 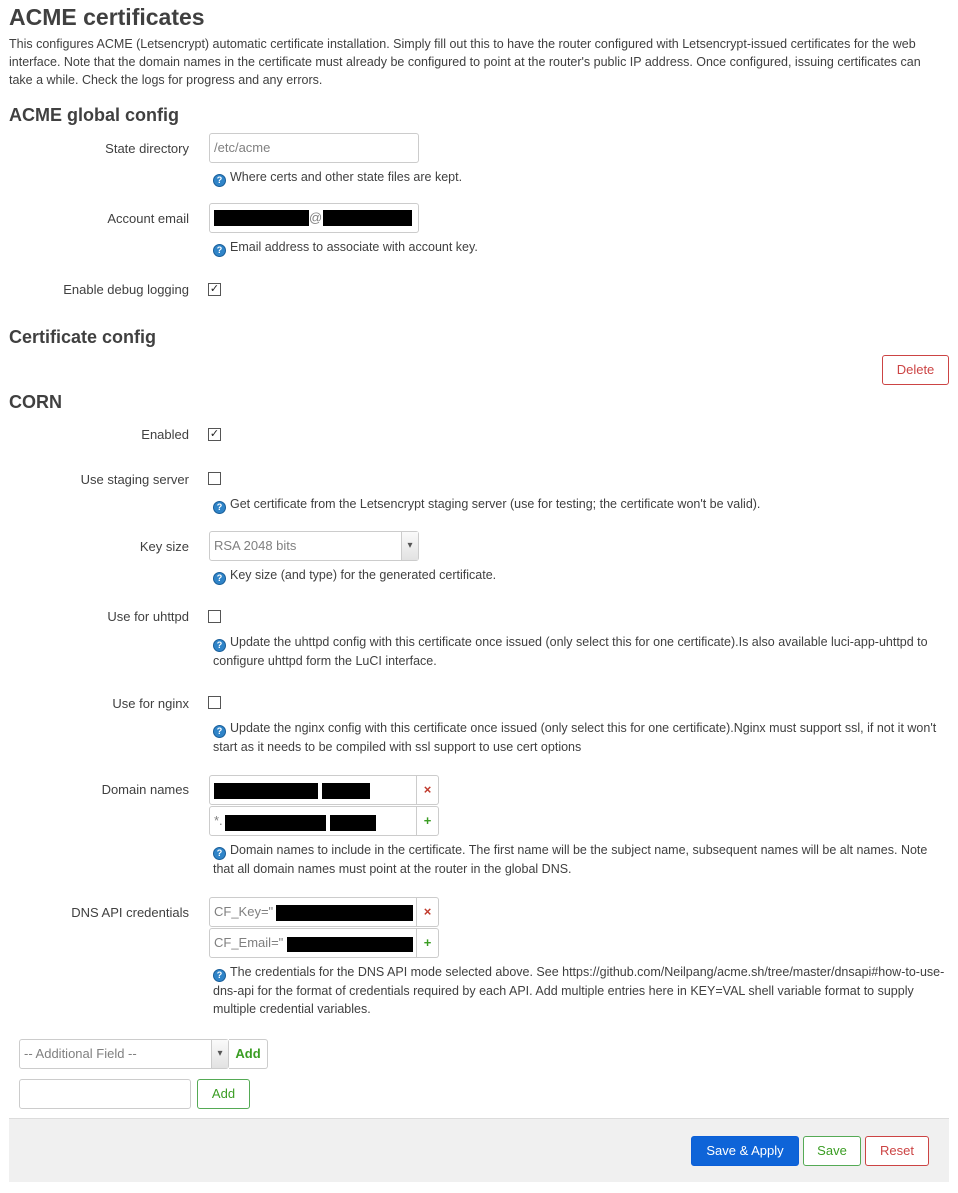 I want to click on remove-domain-button: ×, so click(x=428, y=790).